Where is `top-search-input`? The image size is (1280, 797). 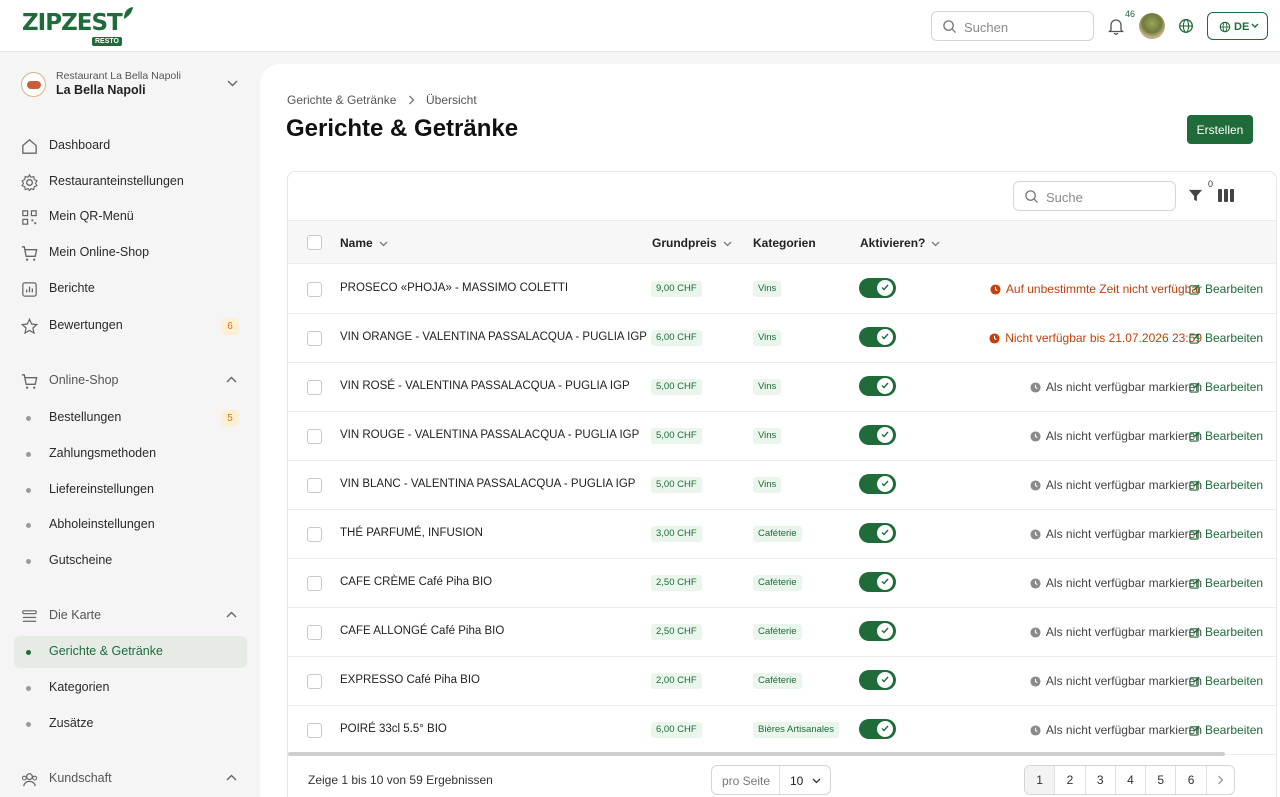 top-search-input is located at coordinates (1026, 27).